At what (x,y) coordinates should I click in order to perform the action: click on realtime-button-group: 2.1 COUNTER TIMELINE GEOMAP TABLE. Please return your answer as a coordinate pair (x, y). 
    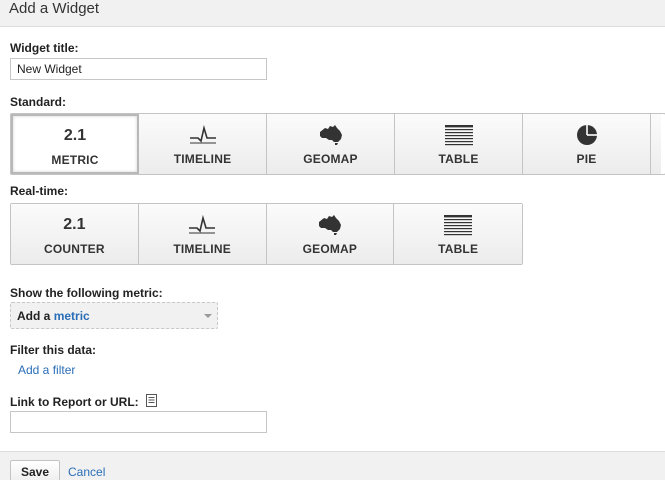
    Looking at the image, I should click on (266, 234).